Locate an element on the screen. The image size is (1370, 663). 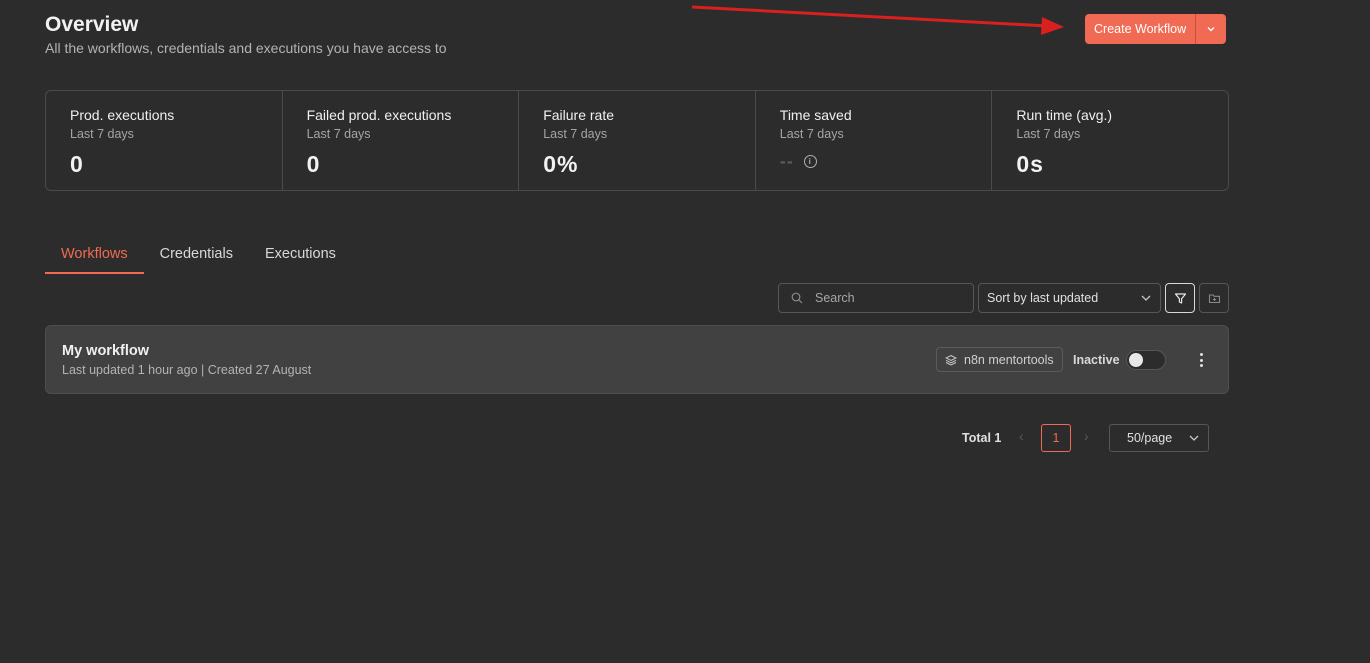
stat-value-row: -- i is located at coordinates (874, 161).